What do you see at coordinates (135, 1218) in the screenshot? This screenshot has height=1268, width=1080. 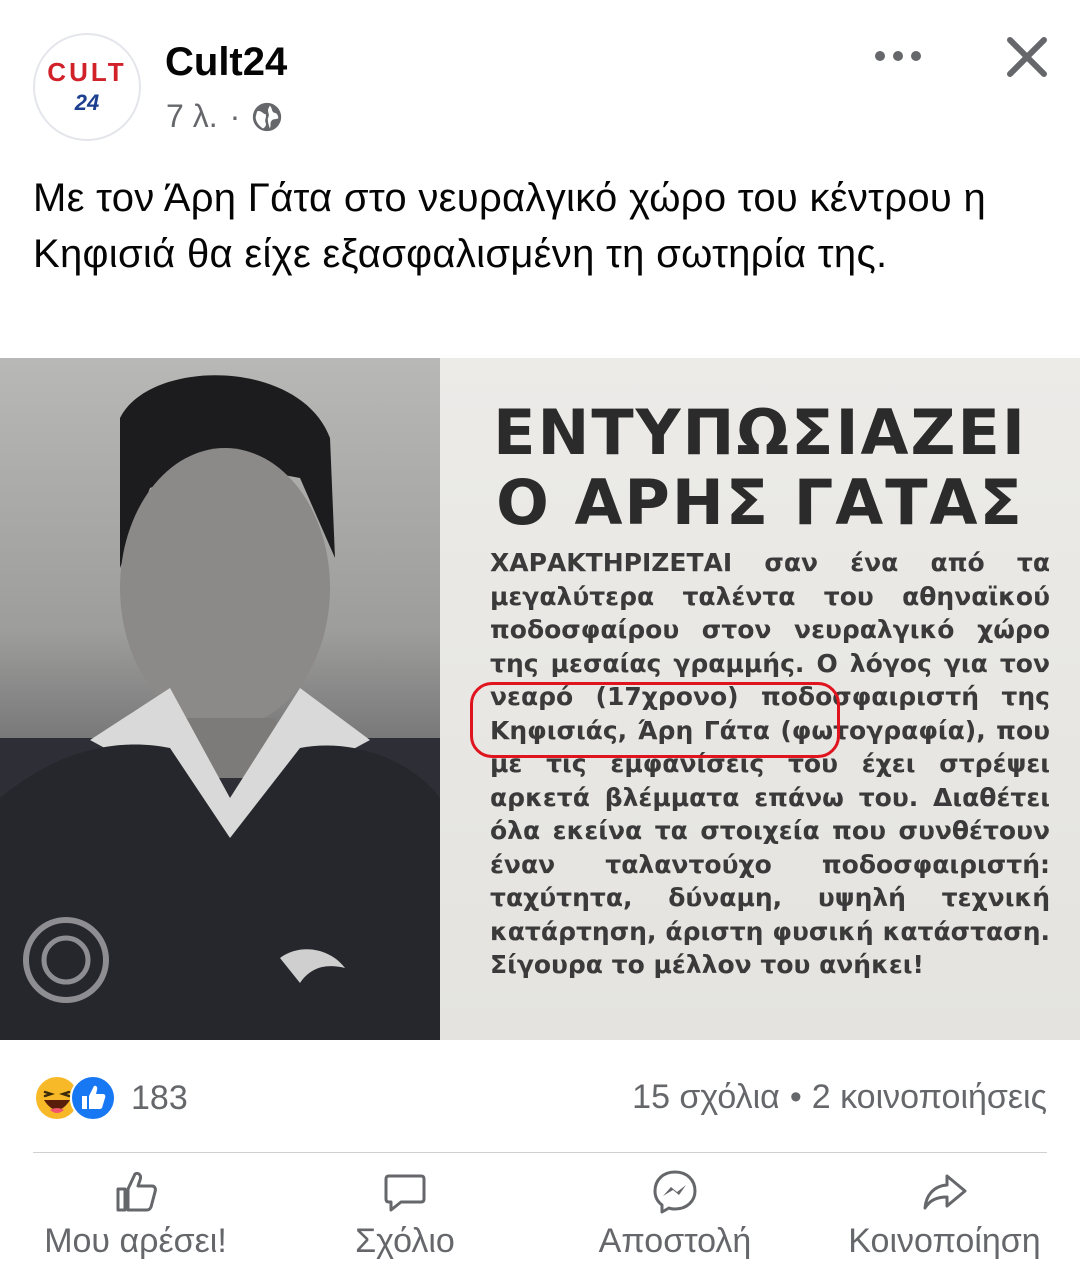 I see `like-button: Μου αρέσει!` at bounding box center [135, 1218].